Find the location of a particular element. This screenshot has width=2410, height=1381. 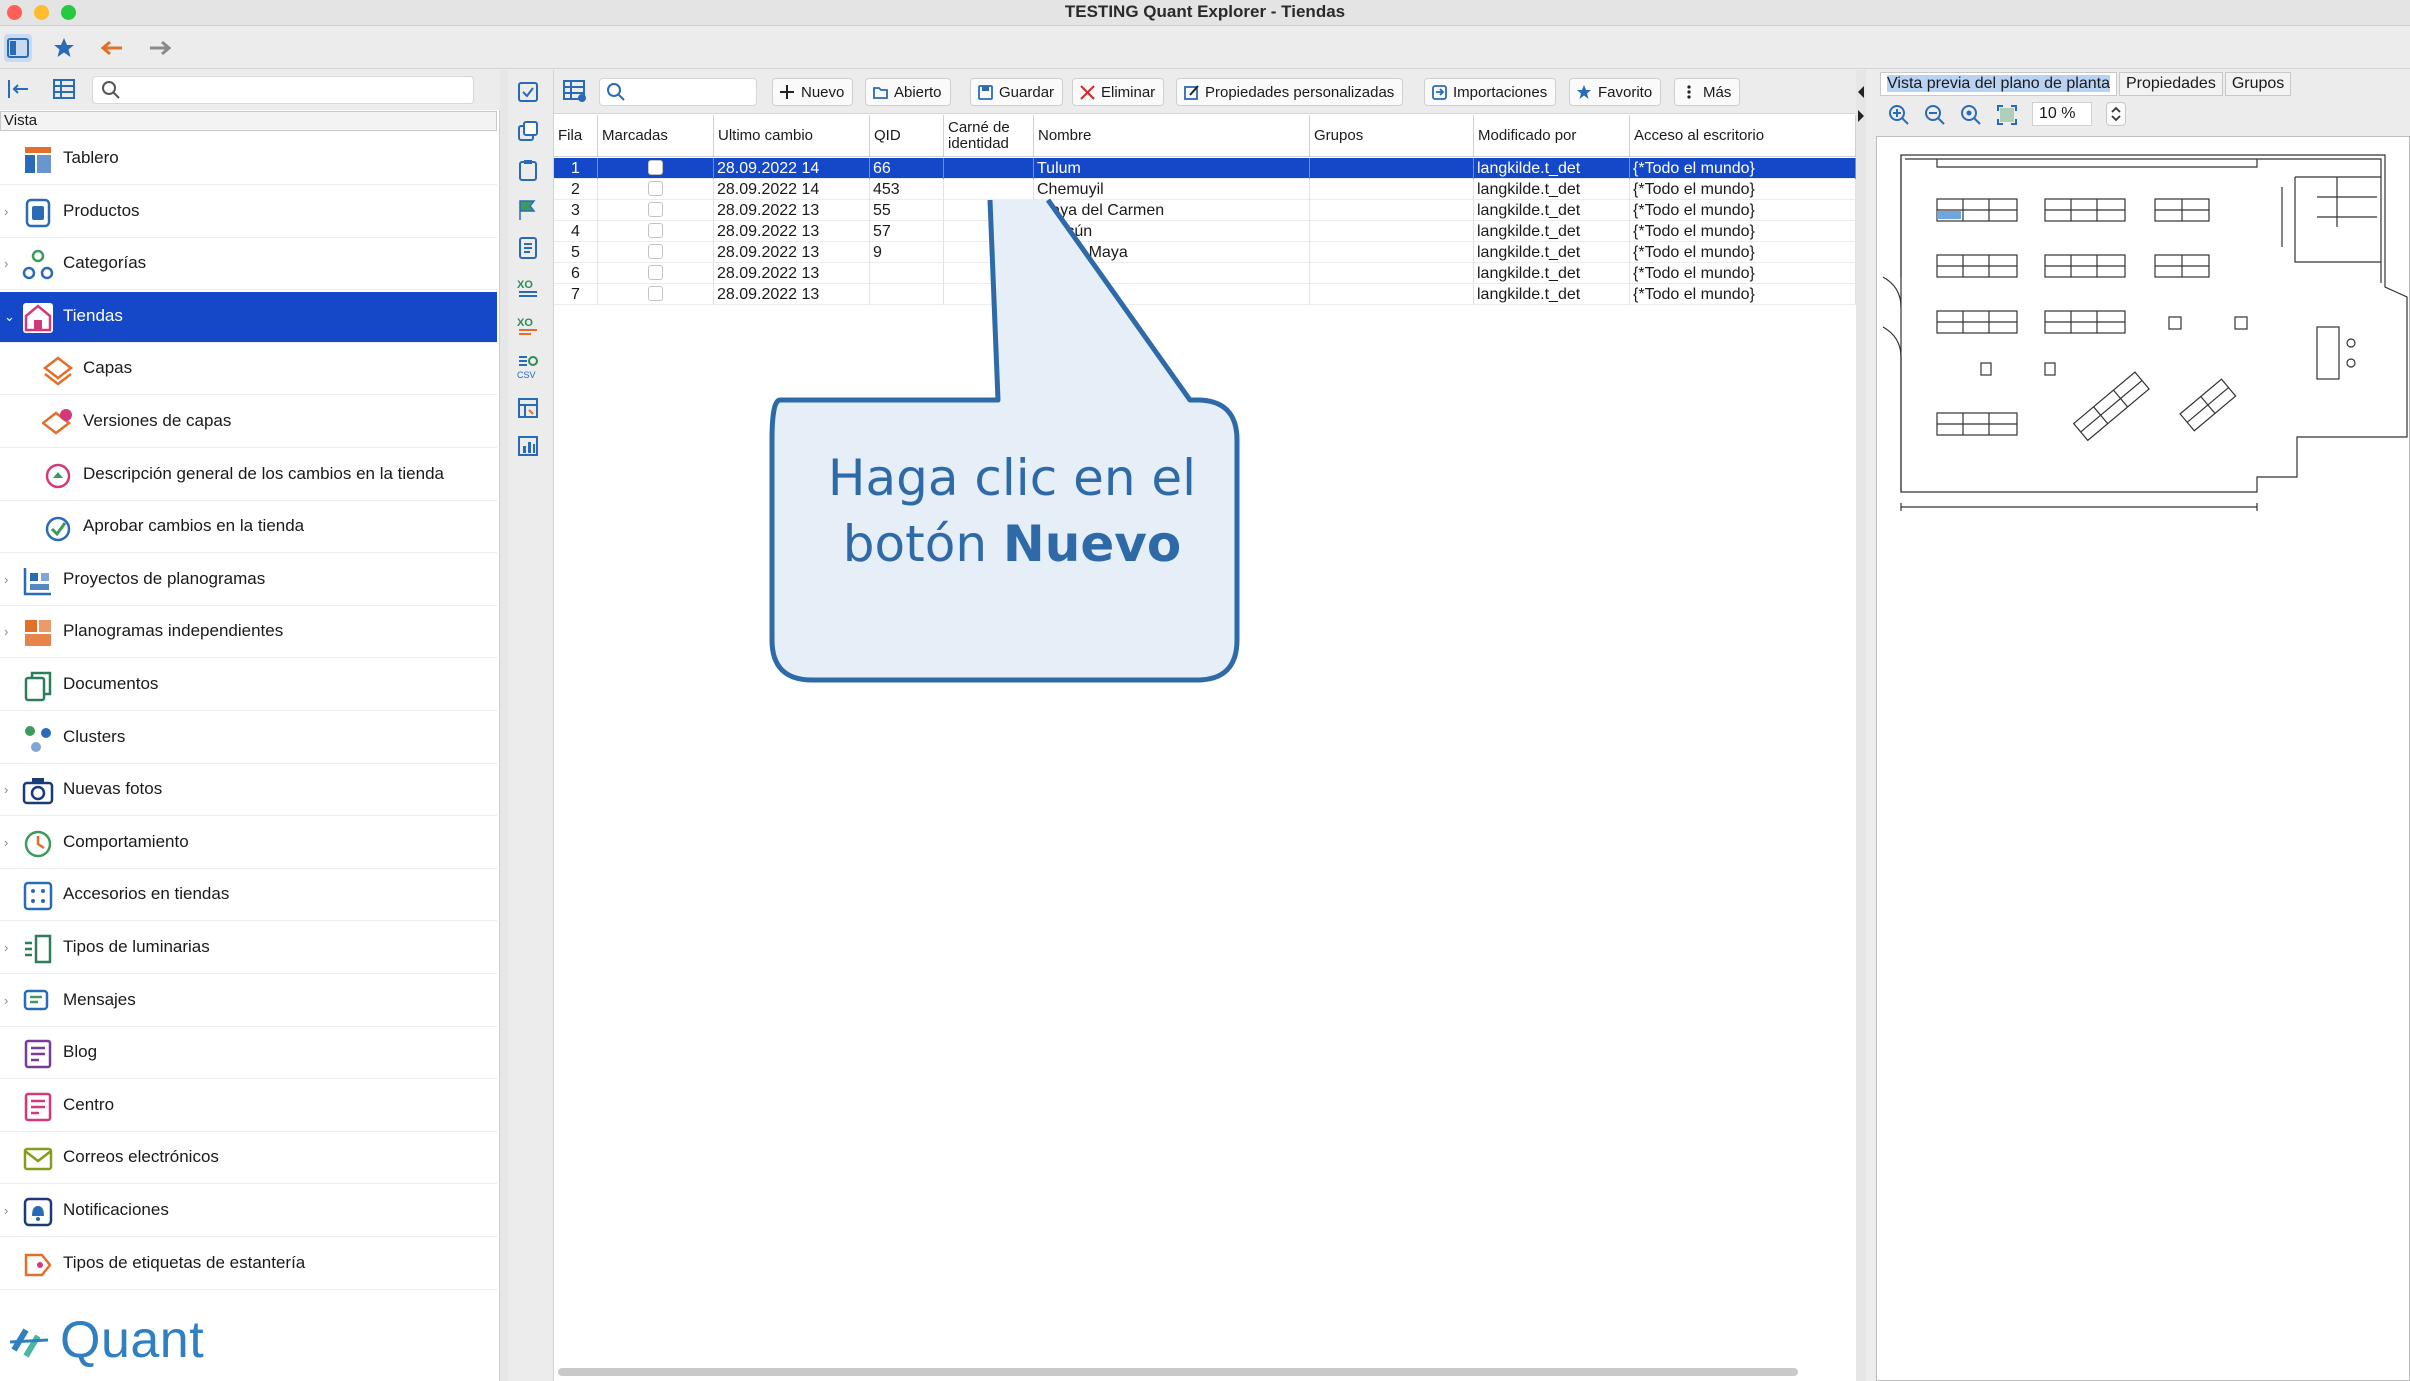

import-xls-button: XO is located at coordinates (530, 328).